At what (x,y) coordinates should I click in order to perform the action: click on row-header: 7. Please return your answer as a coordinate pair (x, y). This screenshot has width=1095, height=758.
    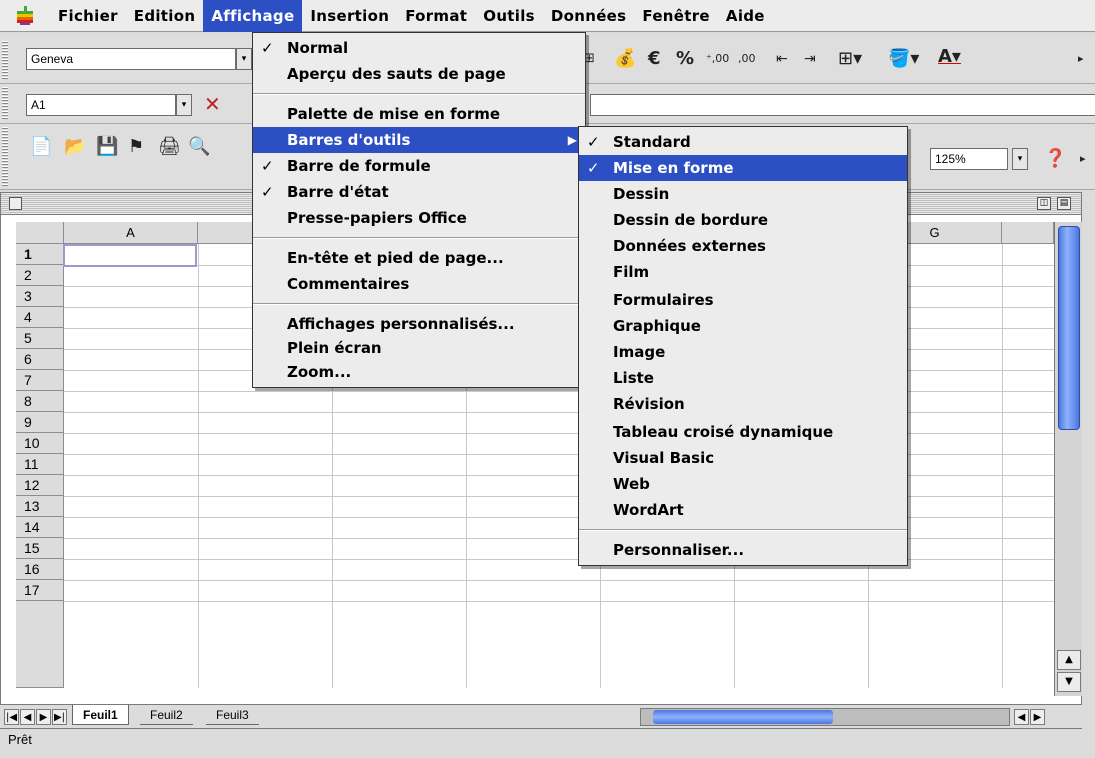
    Looking at the image, I should click on (40, 380).